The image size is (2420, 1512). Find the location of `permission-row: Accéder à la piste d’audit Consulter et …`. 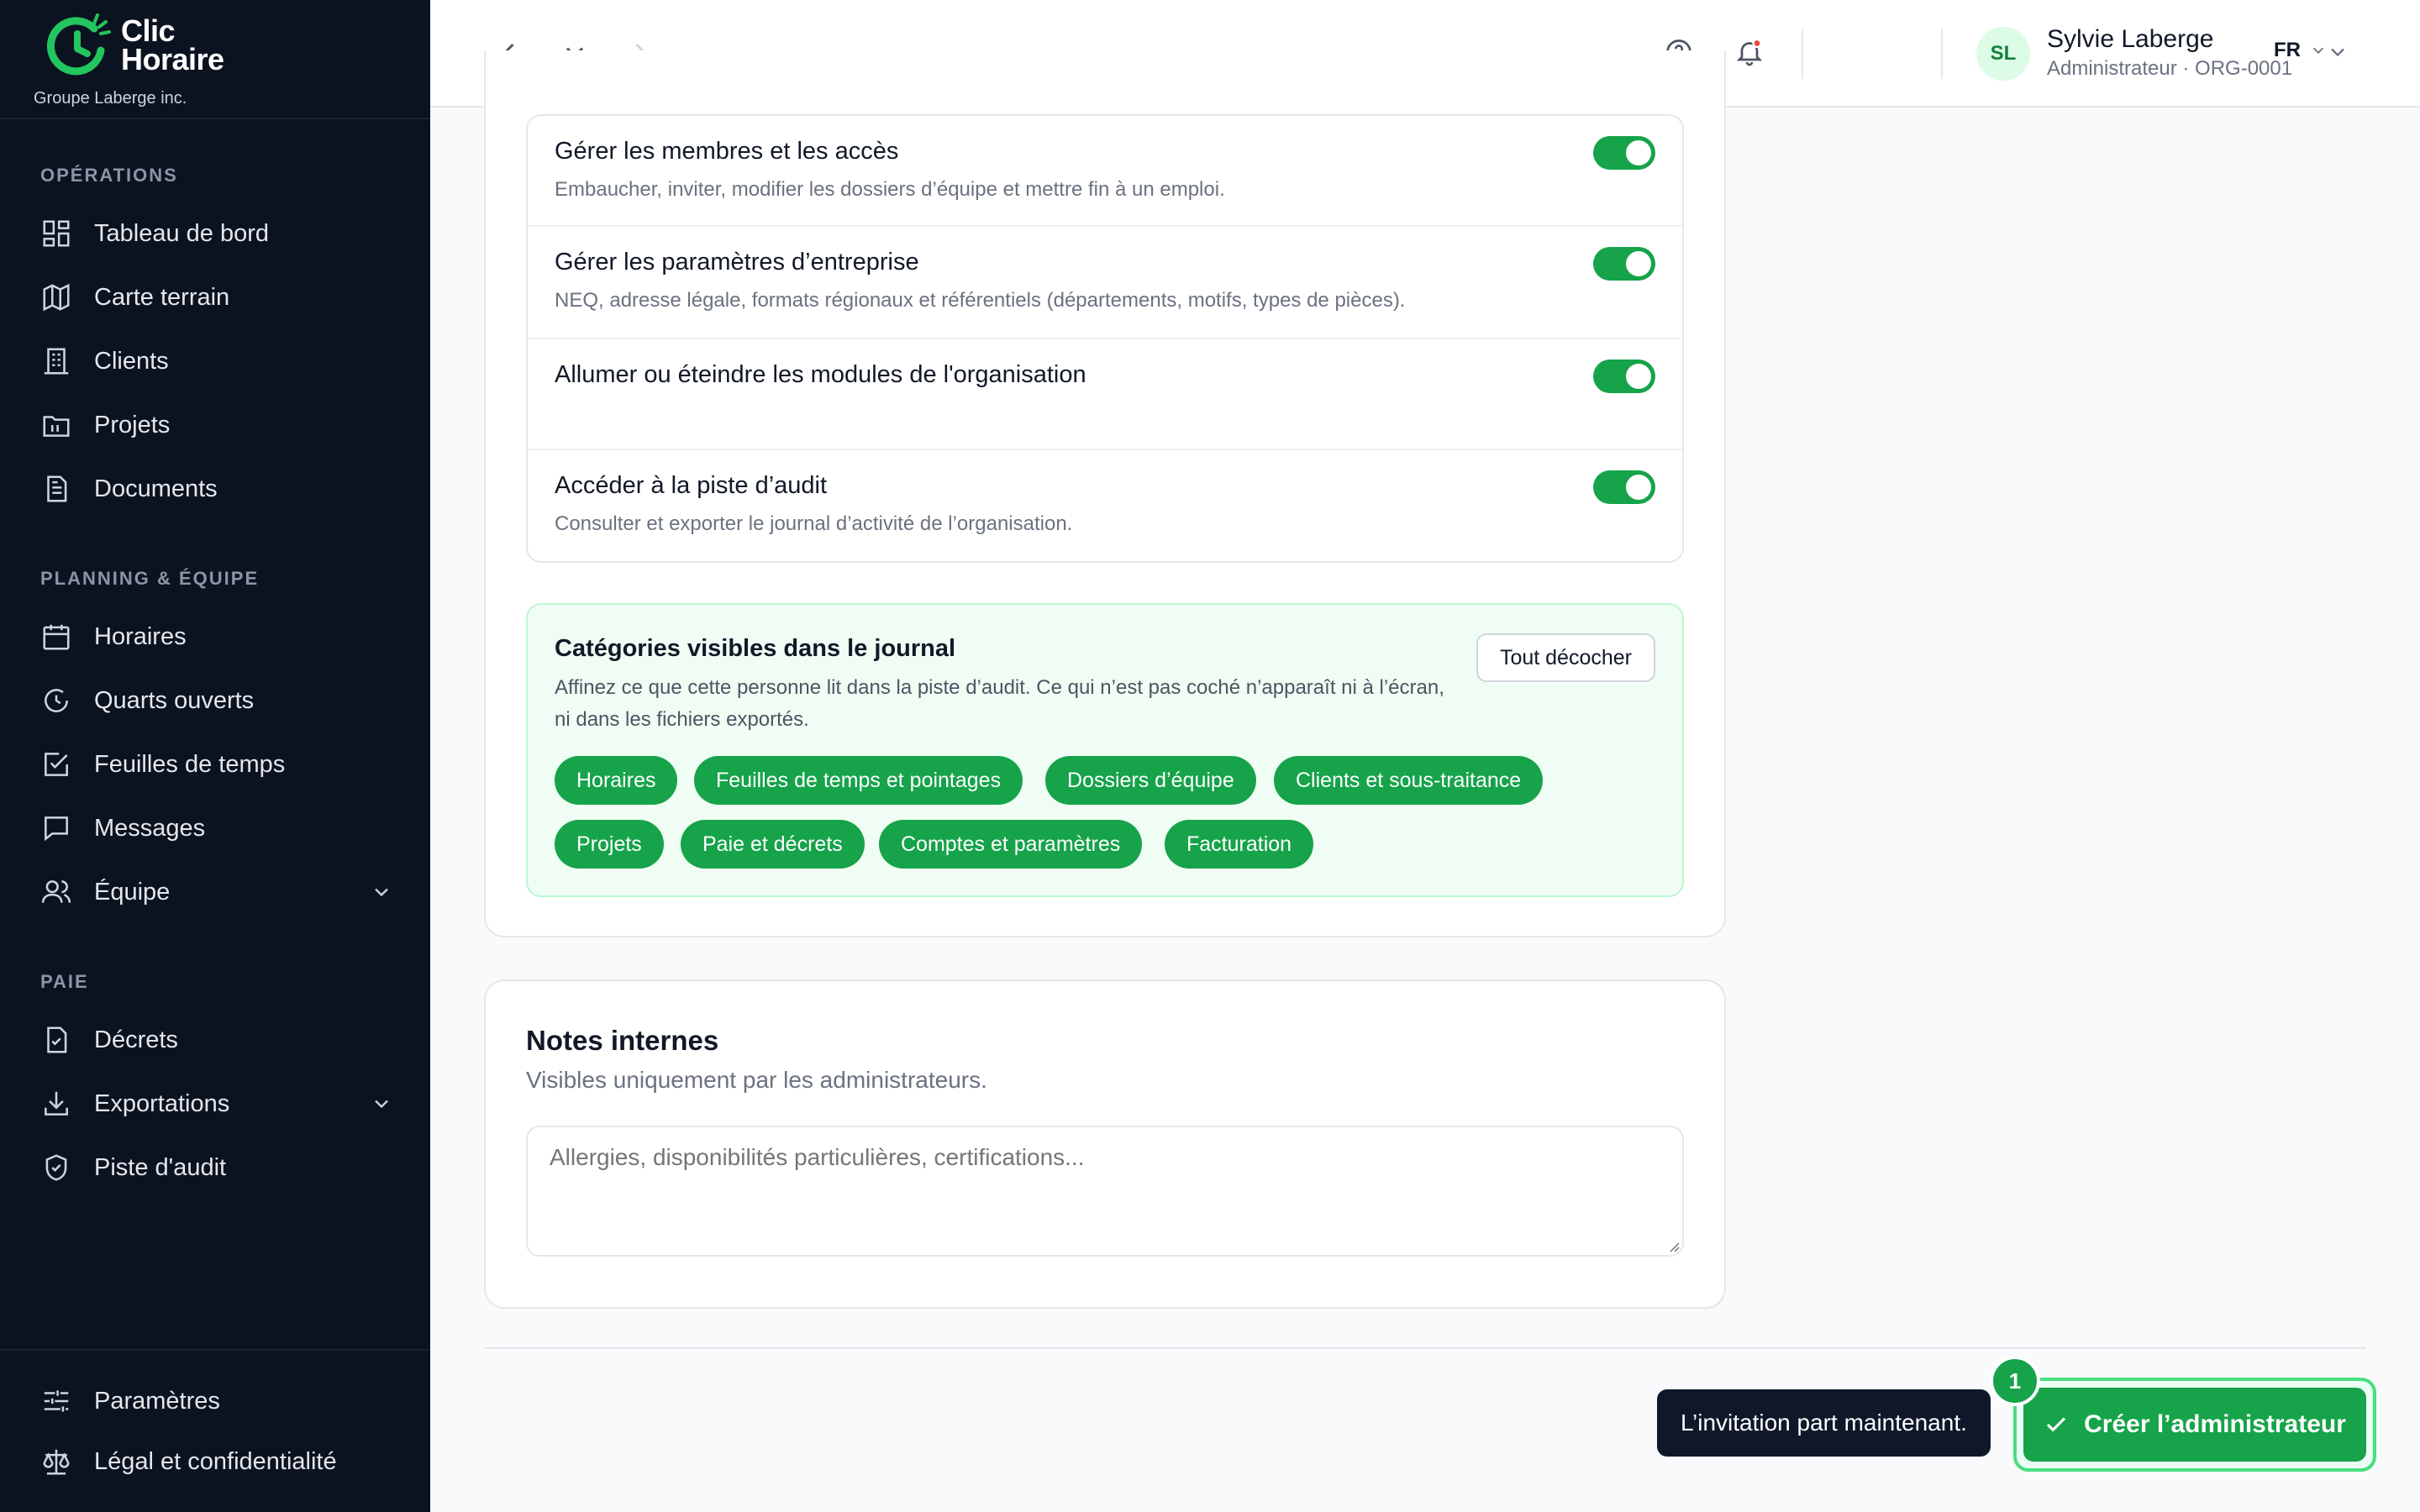

permission-row: Accéder à la piste d’audit Consulter et … is located at coordinates (1105, 505).